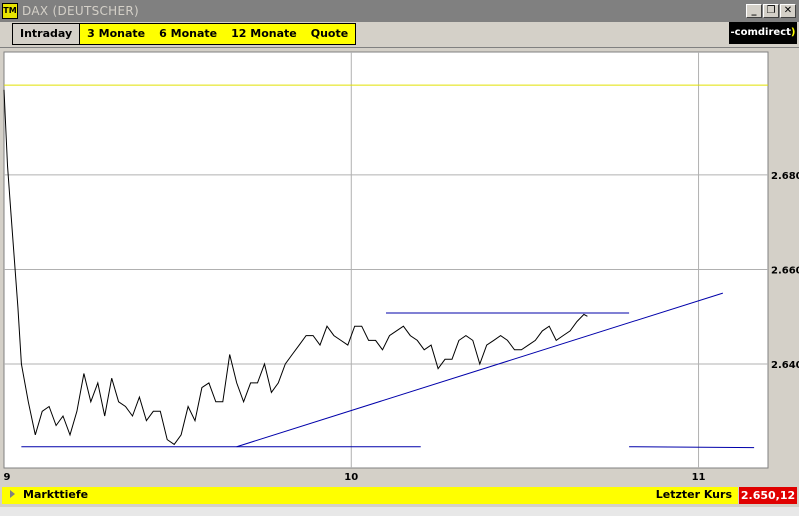  I want to click on tab-intraday: Intraday, so click(47, 34).